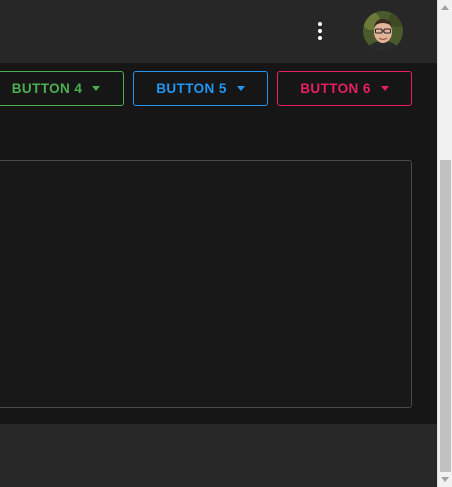 This screenshot has width=452, height=487. Describe the element at coordinates (445, 316) in the screenshot. I see `scrollbar-thumb` at that location.